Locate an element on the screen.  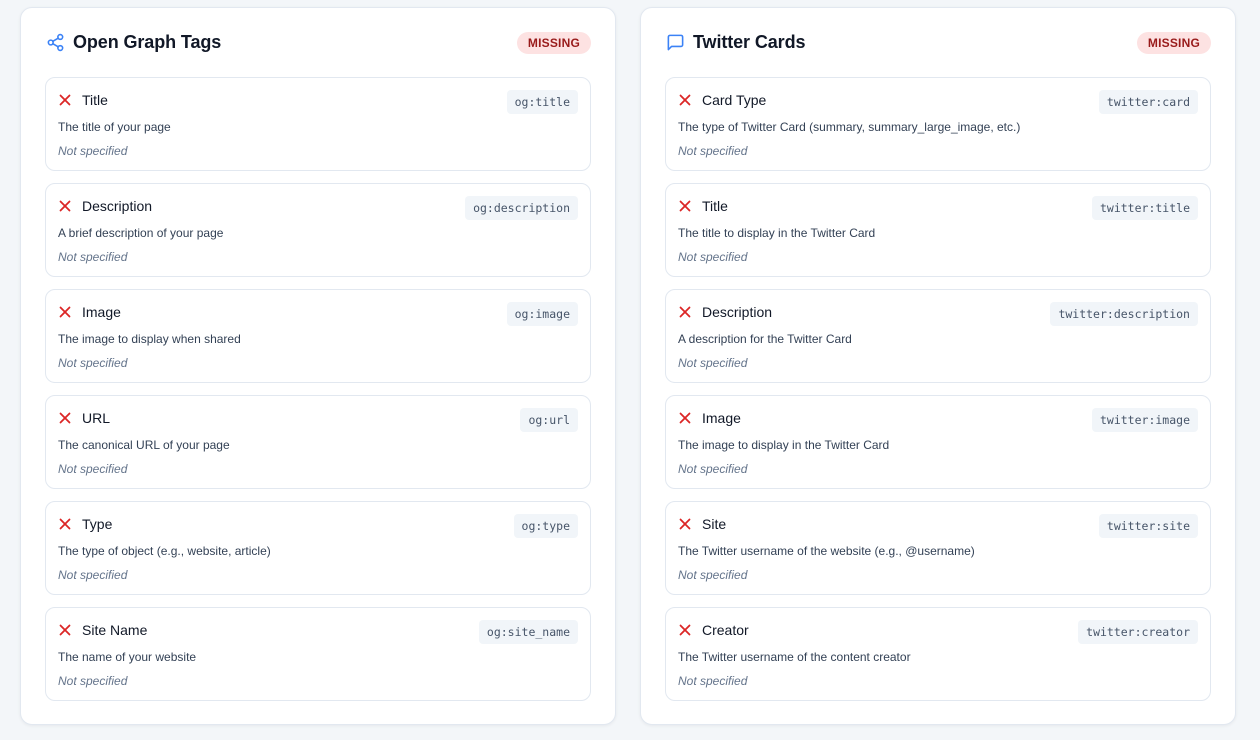
meta-tag-card-header: Title og:title is located at coordinates (318, 101).